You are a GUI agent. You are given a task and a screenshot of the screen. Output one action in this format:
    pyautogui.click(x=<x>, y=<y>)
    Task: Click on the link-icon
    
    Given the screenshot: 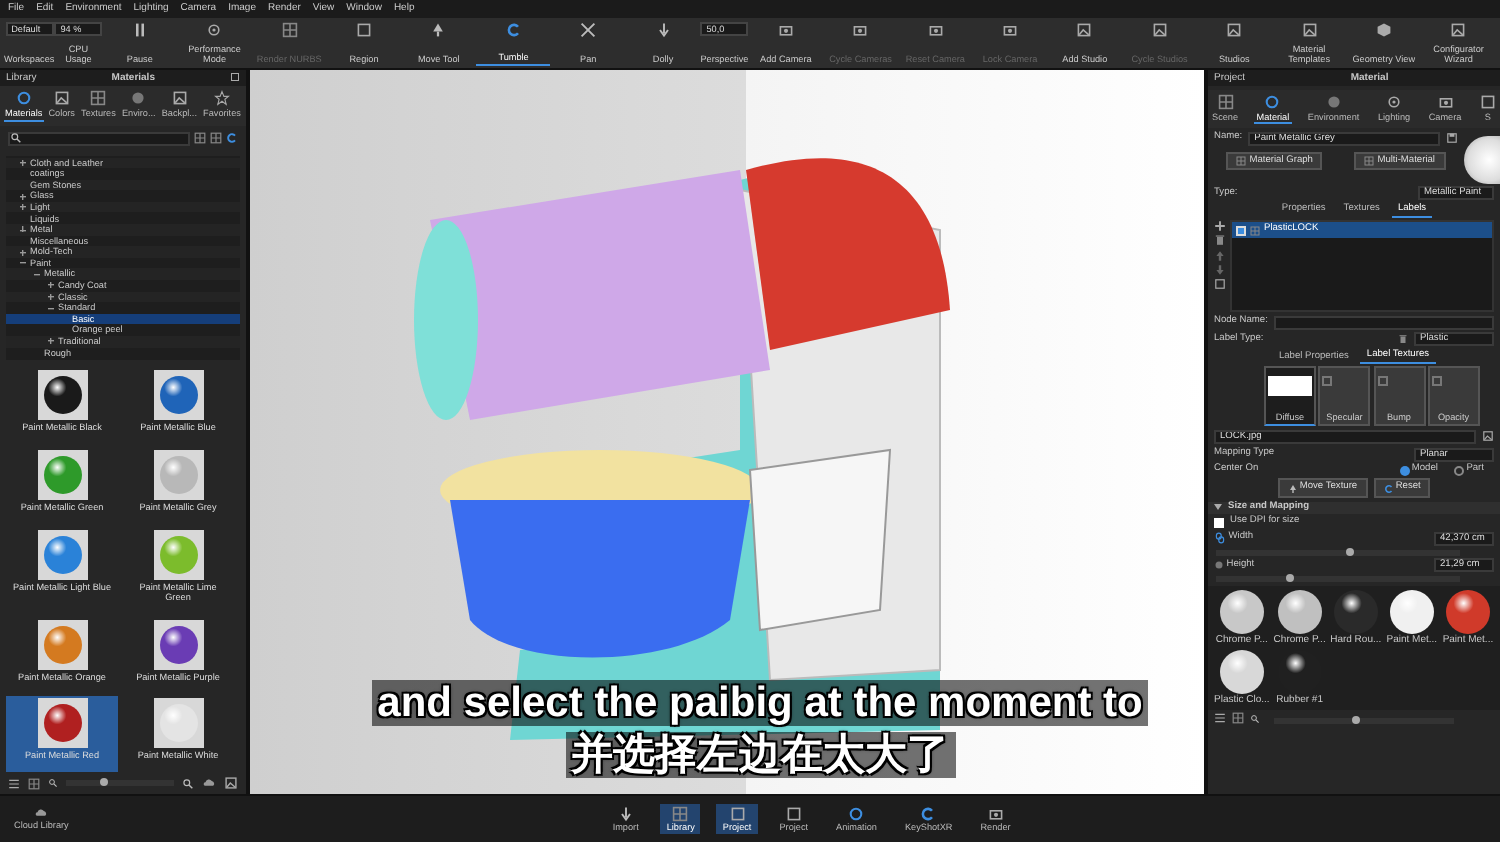 What is the action you would take?
    pyautogui.click(x=1220, y=538)
    